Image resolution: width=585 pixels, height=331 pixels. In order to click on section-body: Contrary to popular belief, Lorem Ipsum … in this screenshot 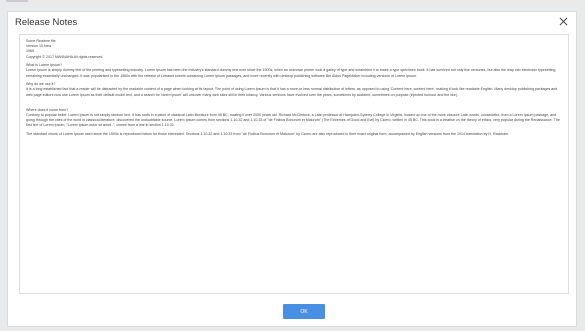, I will do `click(293, 120)`.